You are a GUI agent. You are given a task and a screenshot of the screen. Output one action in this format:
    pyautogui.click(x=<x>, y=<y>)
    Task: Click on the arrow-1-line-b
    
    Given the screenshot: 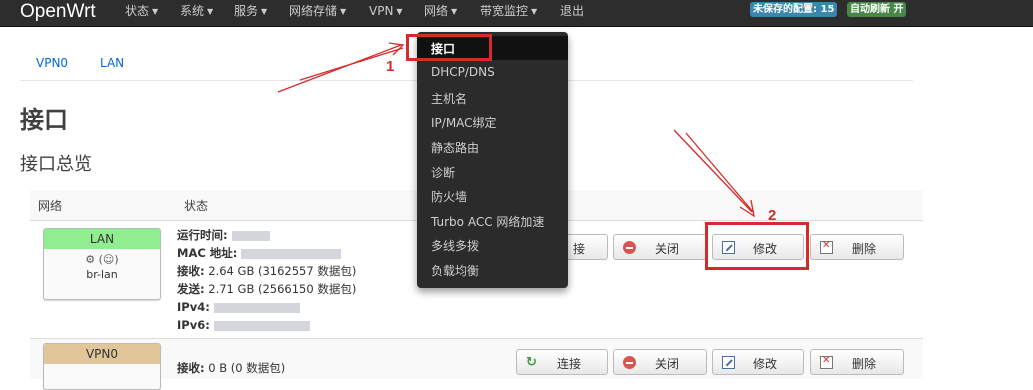 What is the action you would take?
    pyautogui.click(x=351, y=64)
    